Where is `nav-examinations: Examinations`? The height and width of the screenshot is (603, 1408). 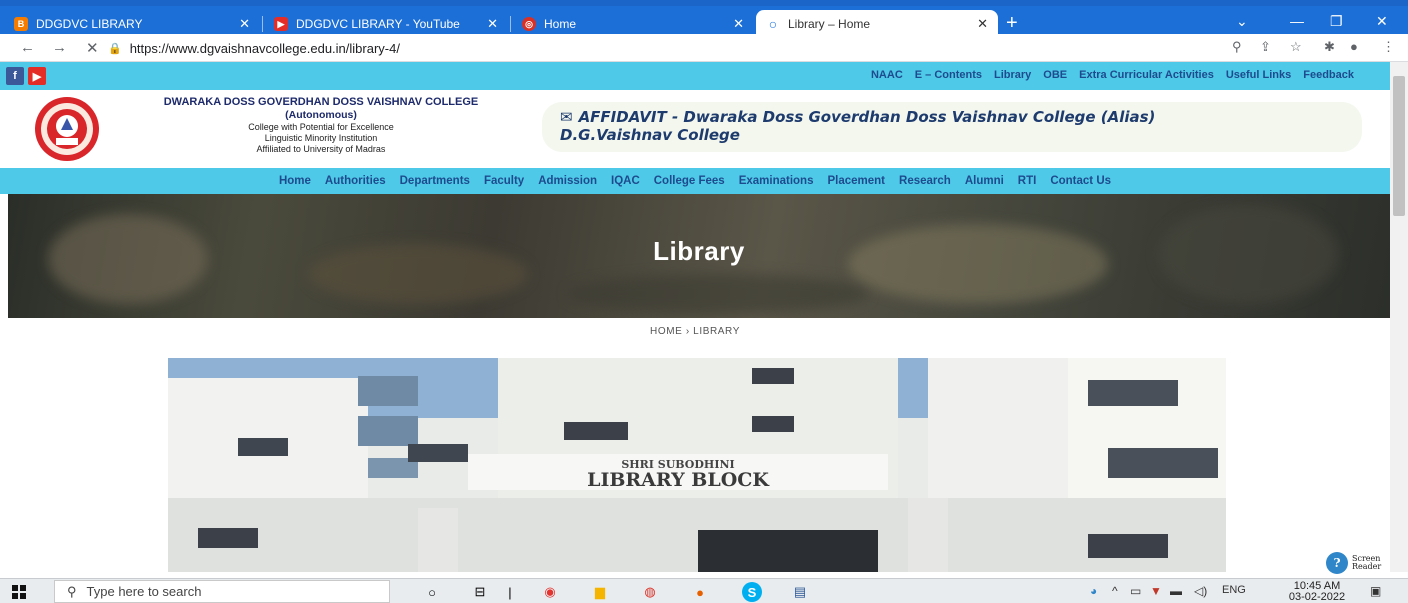 nav-examinations: Examinations is located at coordinates (776, 181).